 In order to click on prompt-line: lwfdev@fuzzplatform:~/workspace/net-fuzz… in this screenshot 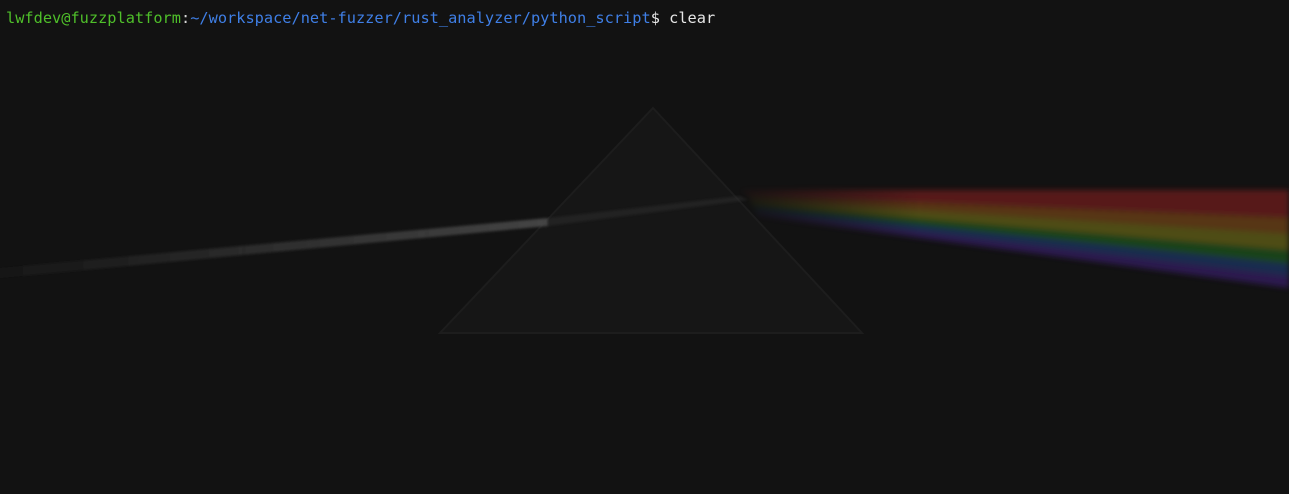, I will do `click(360, 18)`.